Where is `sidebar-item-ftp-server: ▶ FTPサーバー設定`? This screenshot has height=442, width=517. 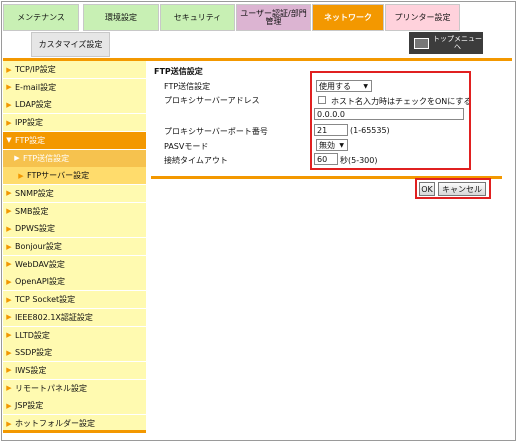
sidebar-item-ftp-server: ▶ FTPサーバー設定 is located at coordinates (74, 176).